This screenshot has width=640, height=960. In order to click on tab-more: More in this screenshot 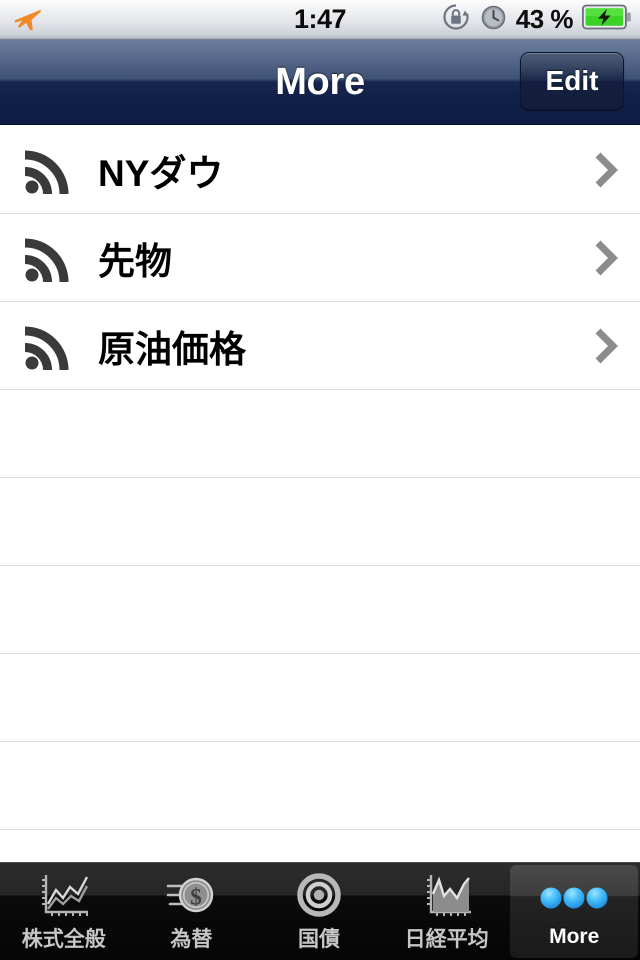, I will do `click(574, 911)`.